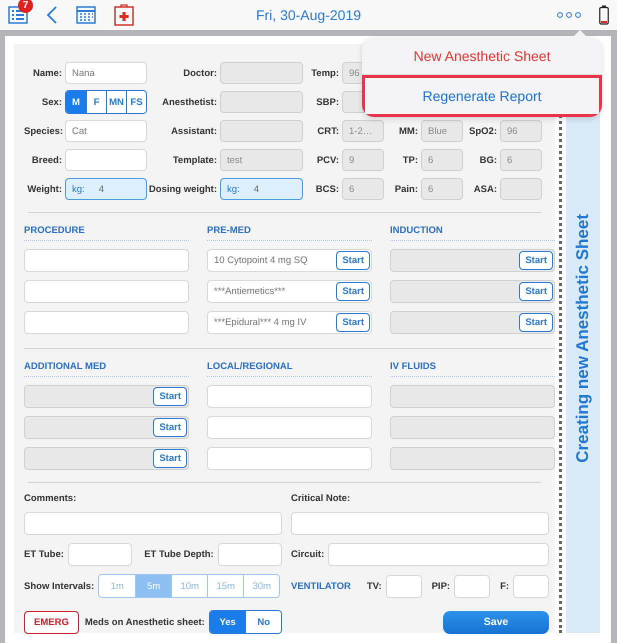  What do you see at coordinates (307, 554) in the screenshot?
I see `field-label: Circuit:` at bounding box center [307, 554].